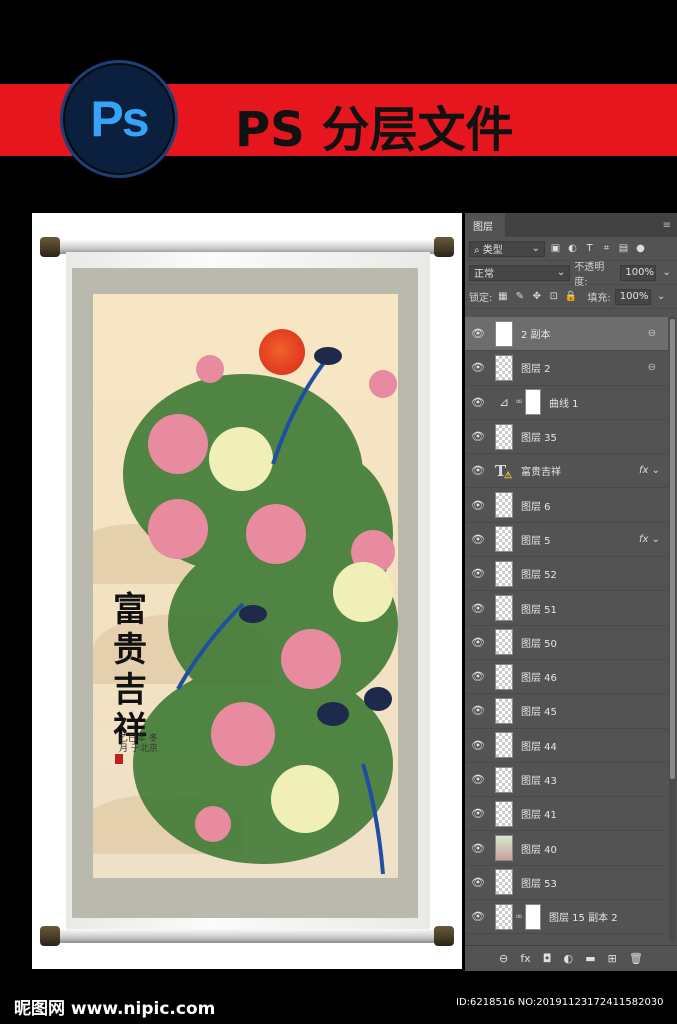 The image size is (677, 1024). I want to click on layer-name: 2 副本, so click(536, 333).